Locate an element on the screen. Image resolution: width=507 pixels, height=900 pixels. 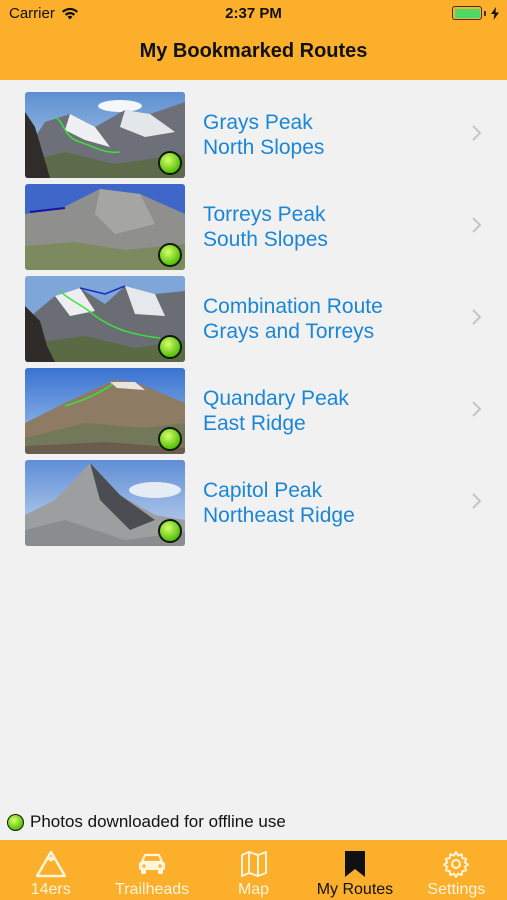
route-row-combination-route: Combination Route Grays and Torreys is located at coordinates (253, 316).